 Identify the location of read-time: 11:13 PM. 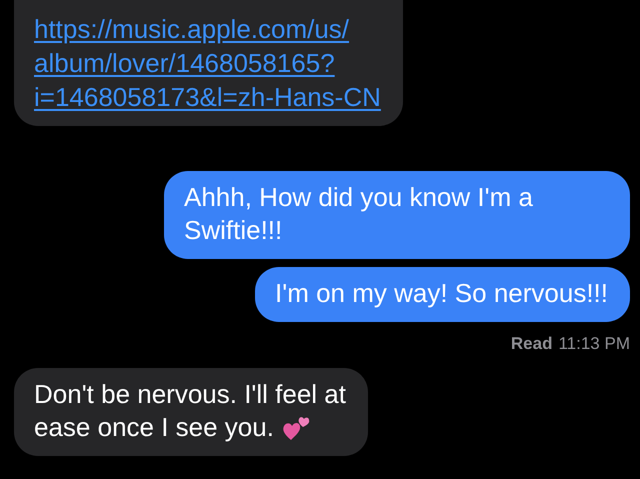
(594, 344).